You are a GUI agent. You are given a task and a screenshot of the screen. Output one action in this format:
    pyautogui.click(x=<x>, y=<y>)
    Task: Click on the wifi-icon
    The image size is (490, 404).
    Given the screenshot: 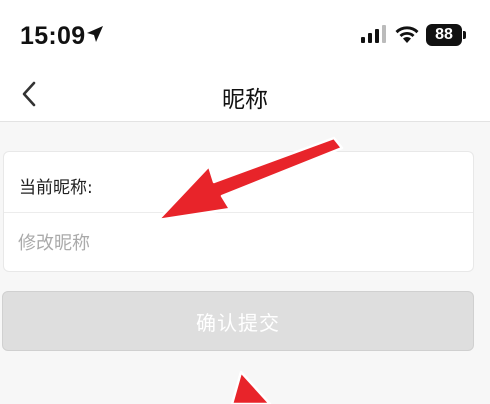 What is the action you would take?
    pyautogui.click(x=407, y=34)
    